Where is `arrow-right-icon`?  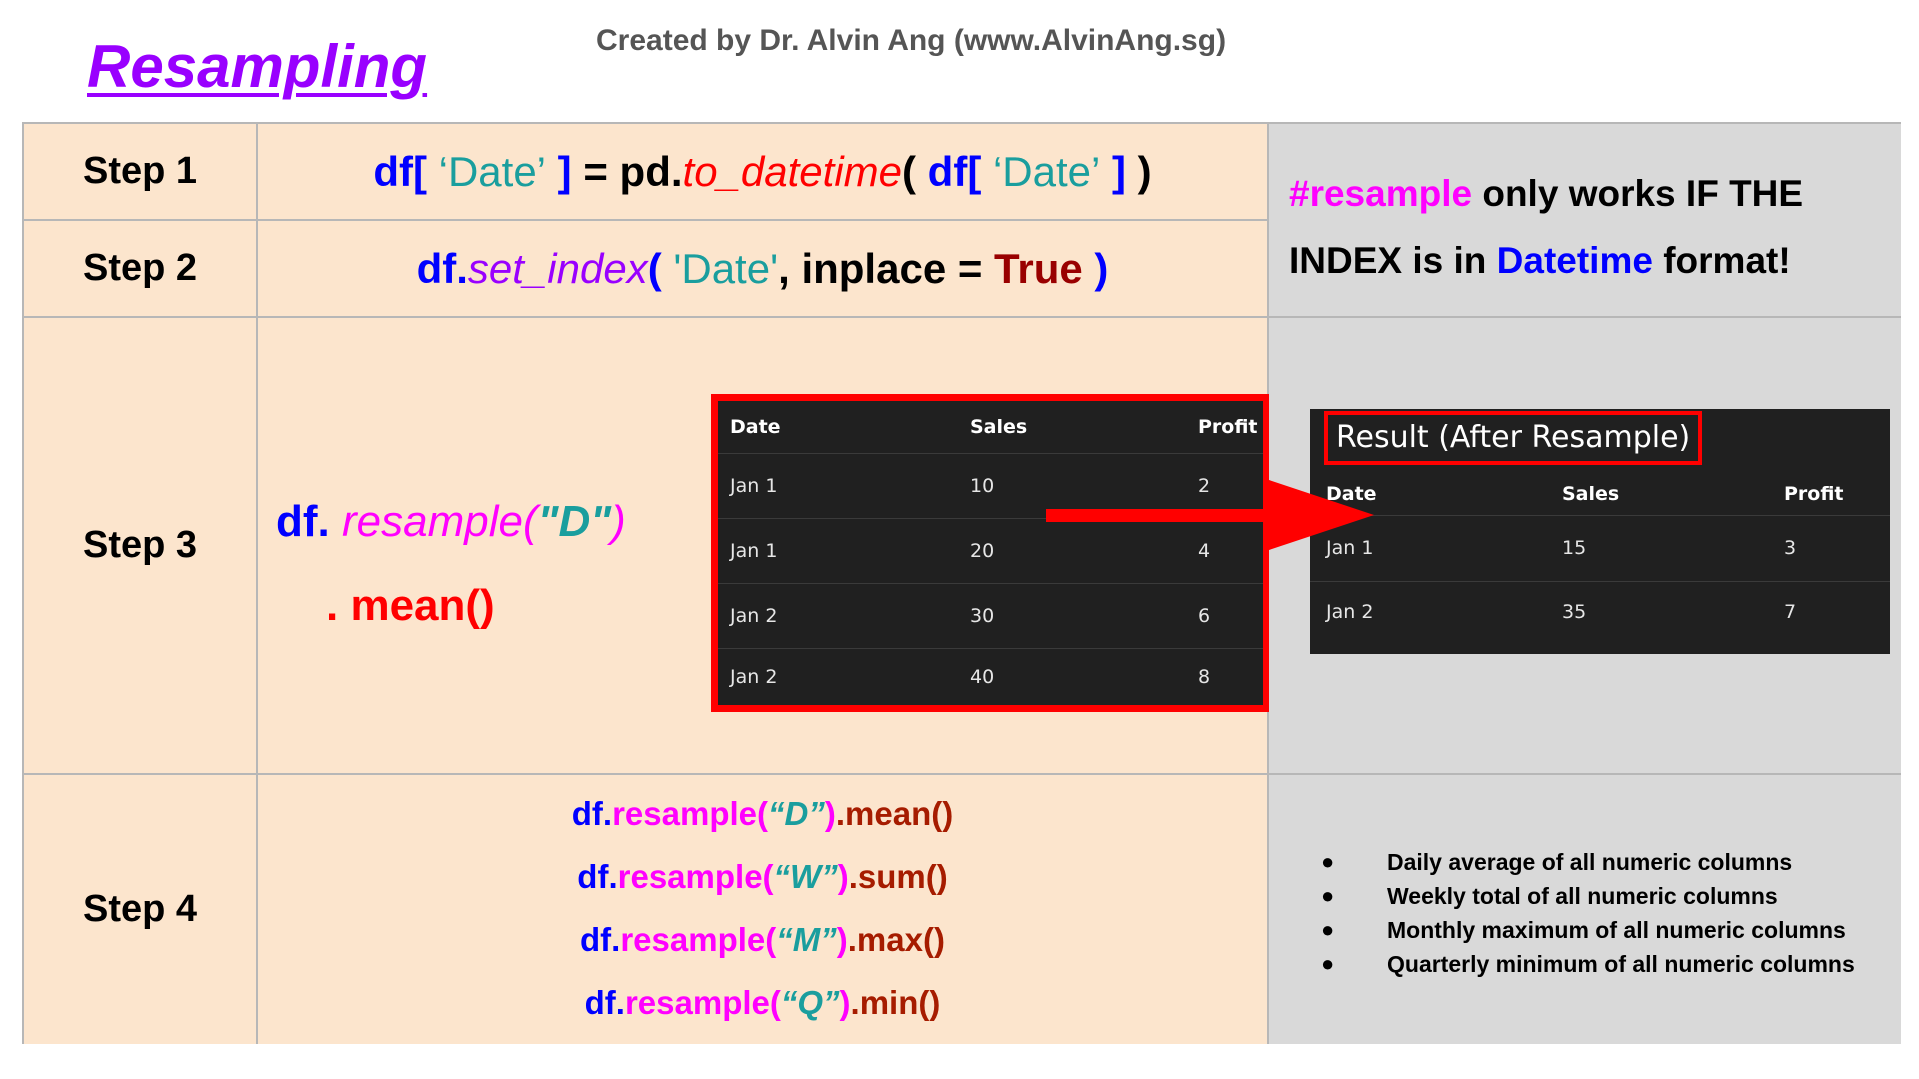 arrow-right-icon is located at coordinates (1210, 515).